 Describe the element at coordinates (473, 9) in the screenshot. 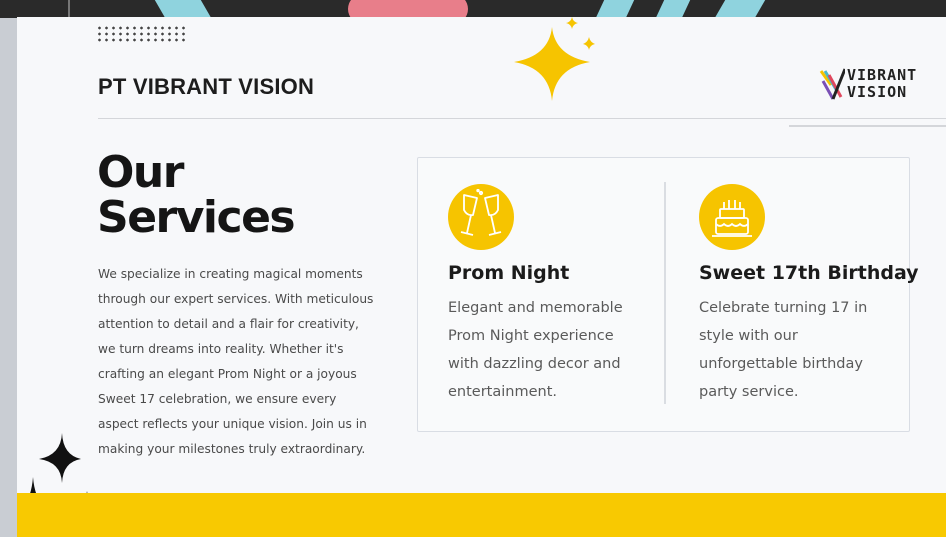

I see `top-decorative-strip` at that location.